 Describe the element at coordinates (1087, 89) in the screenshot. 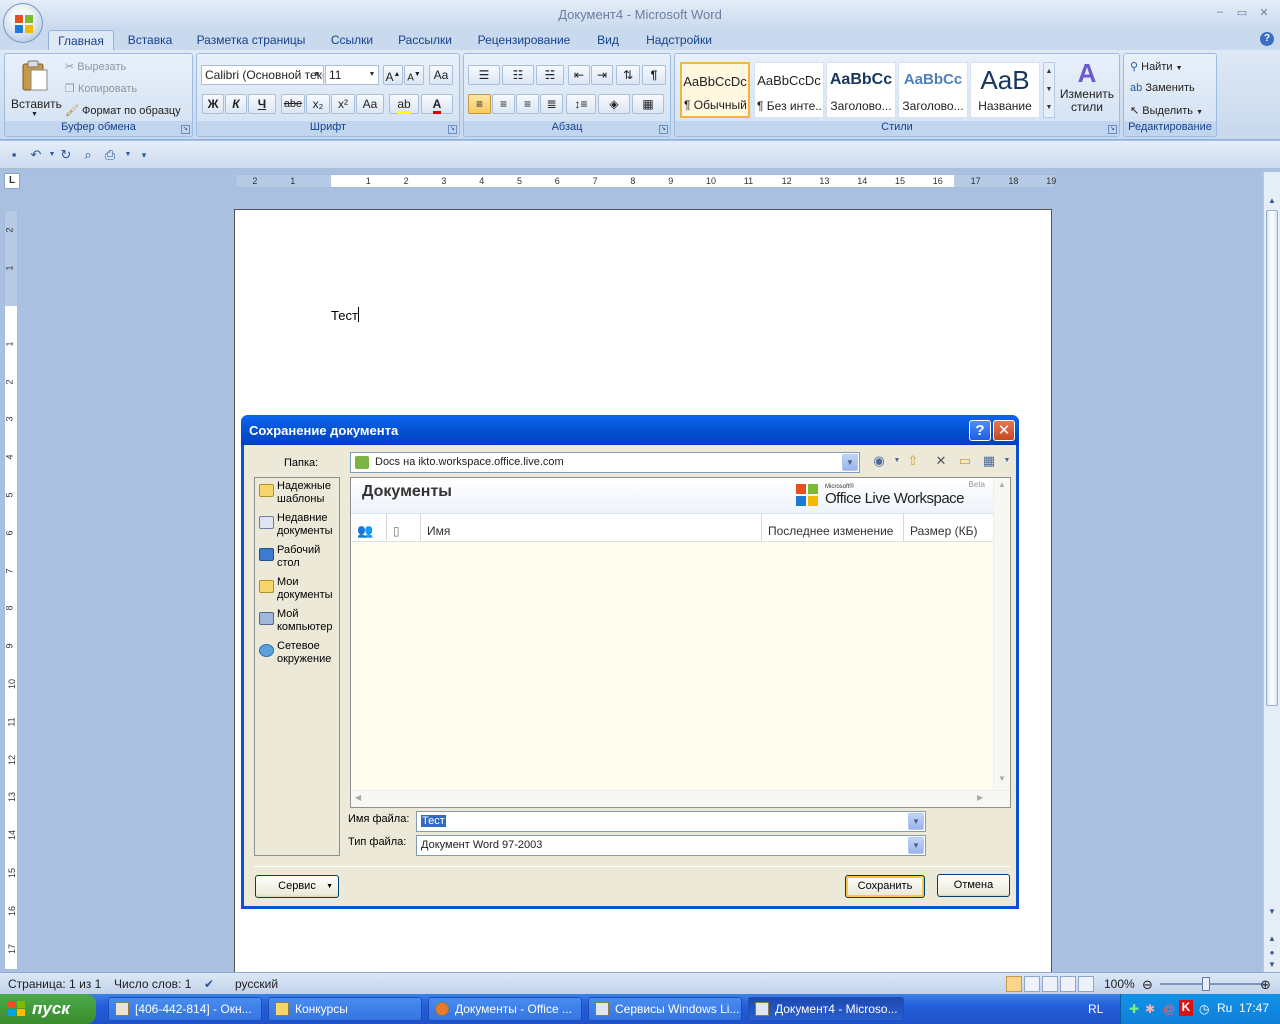

I see `change-styles-button: A Изменить стили` at that location.